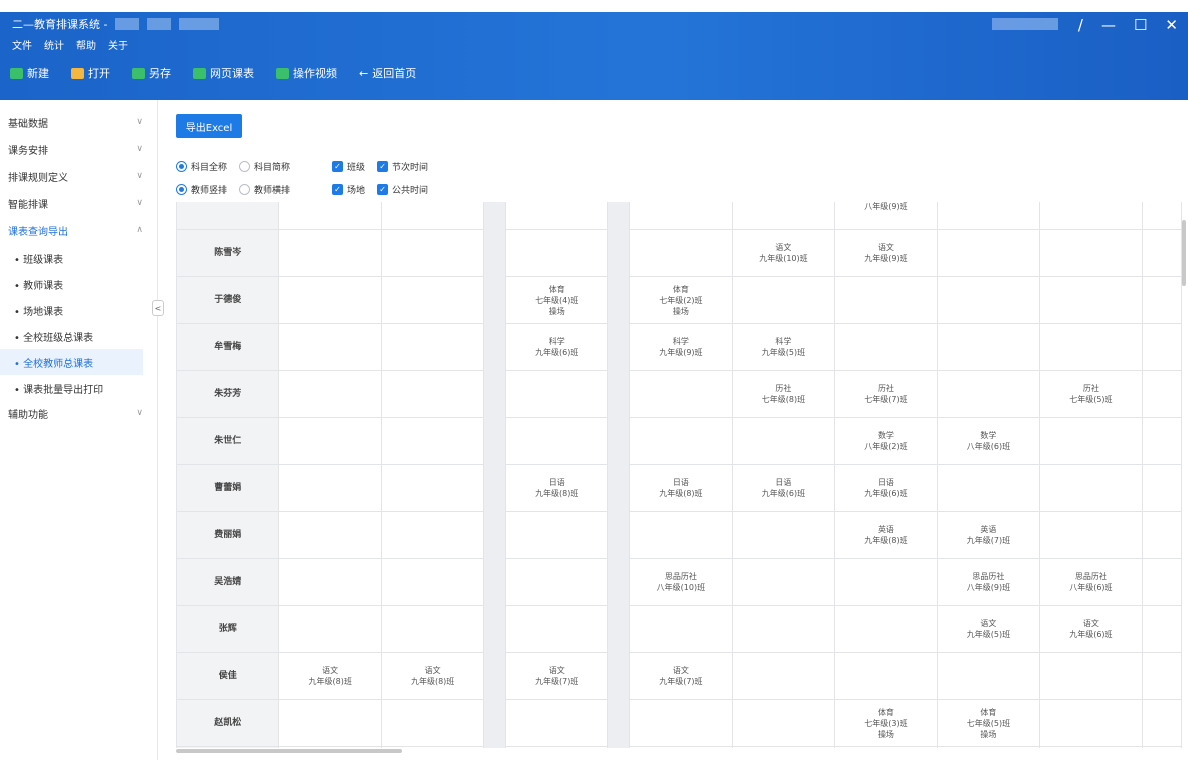  What do you see at coordinates (988, 629) in the screenshot?
I see `schedule-cell: 语文 九年级(5)班` at bounding box center [988, 629].